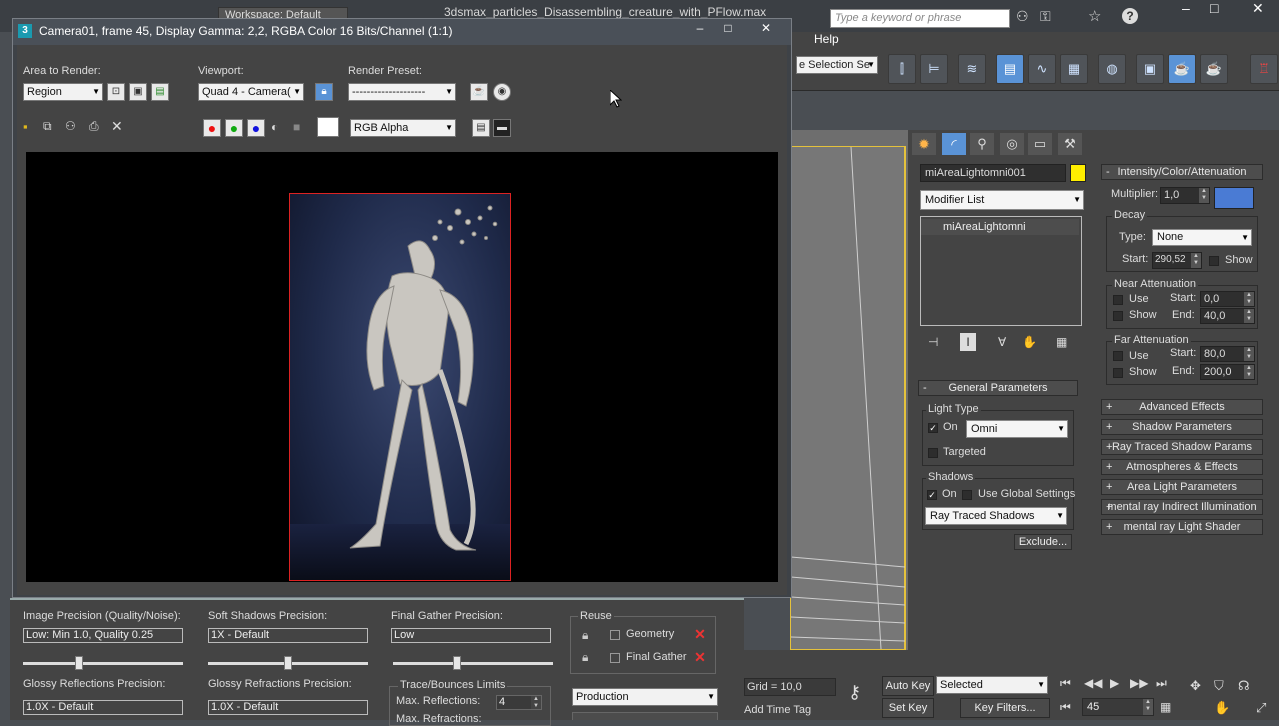 The height and width of the screenshot is (726, 1279). What do you see at coordinates (117, 126) in the screenshot?
I see `clear-image-icon: ✕` at bounding box center [117, 126].